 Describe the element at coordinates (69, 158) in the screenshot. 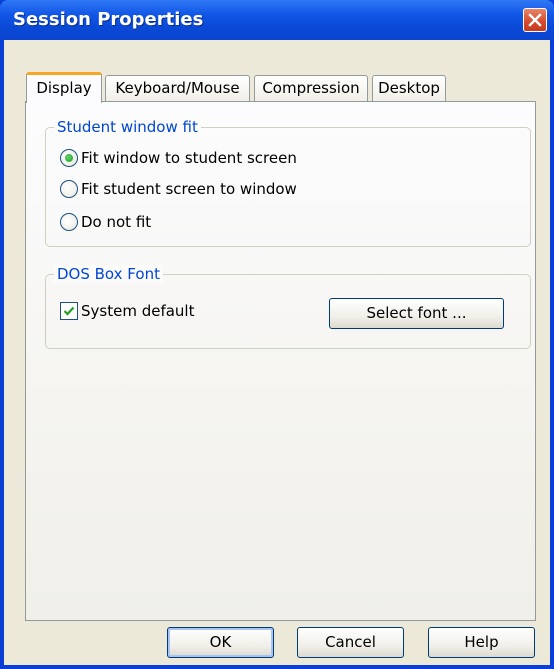

I see `radio-button-selected` at that location.